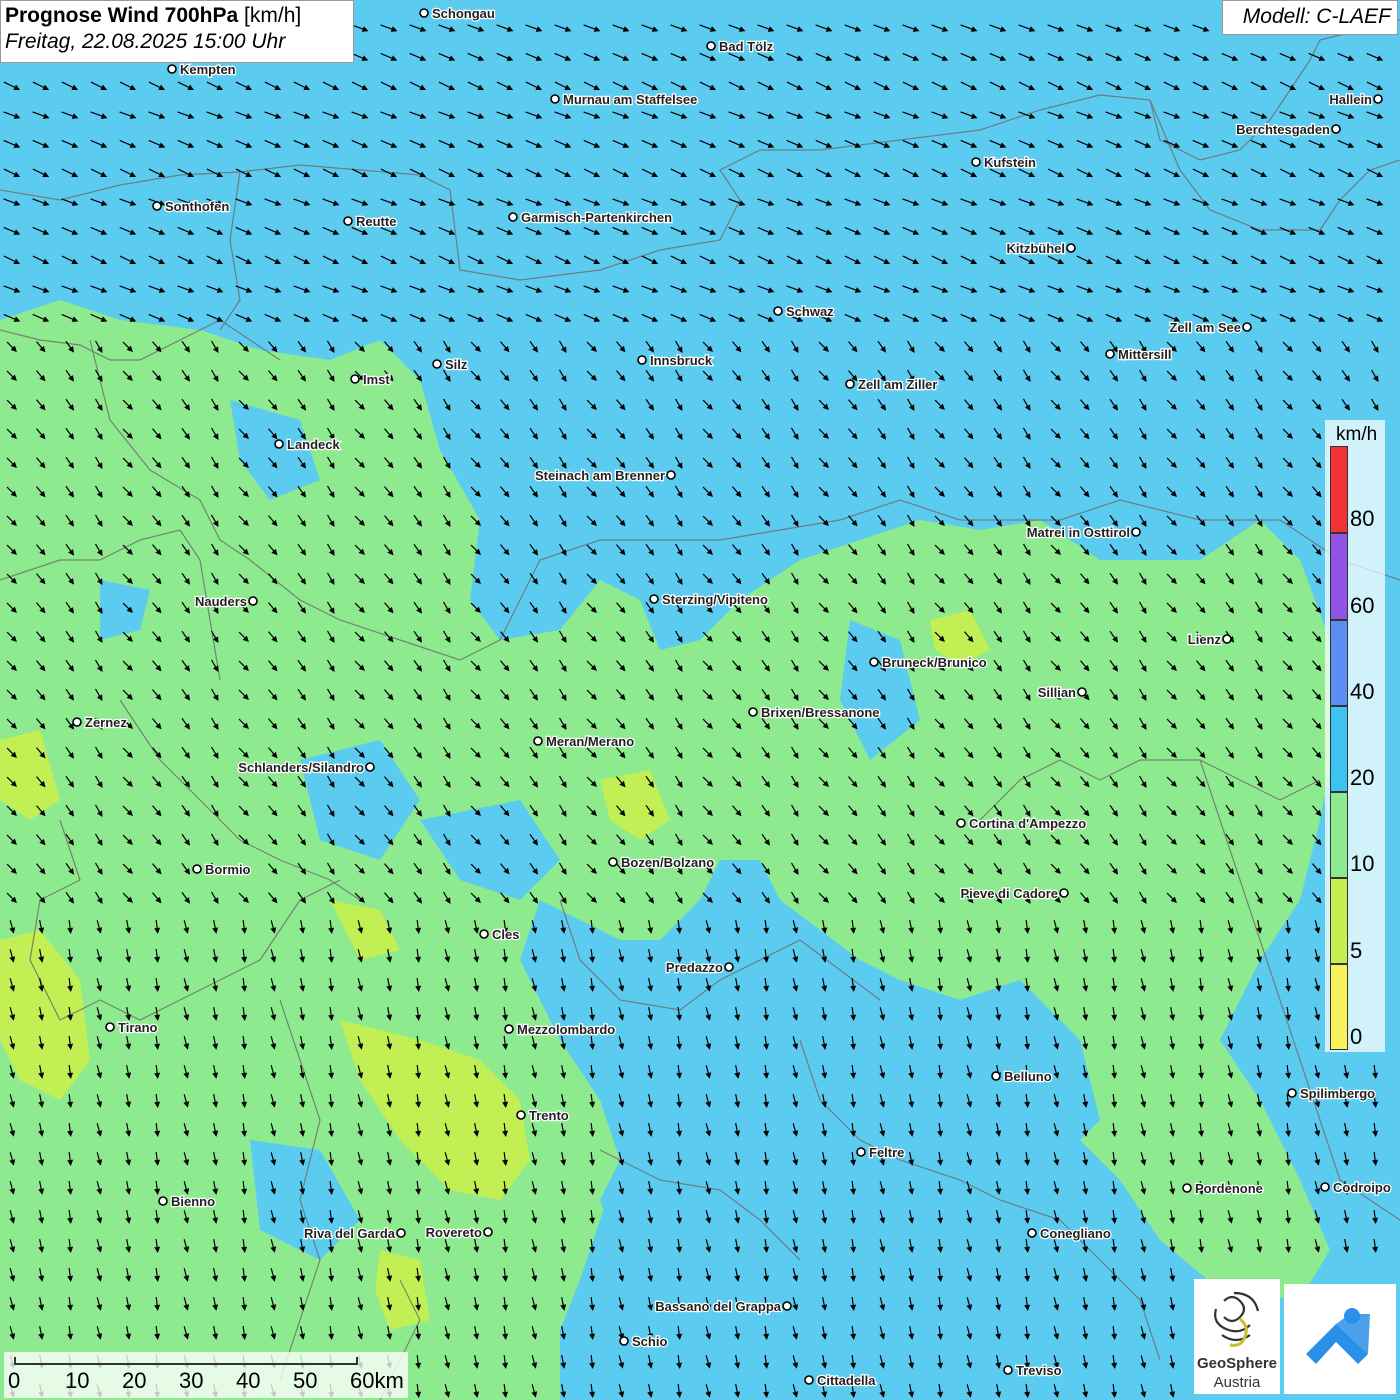  What do you see at coordinates (77, 1380) in the screenshot?
I see `scale-label-1: 10` at bounding box center [77, 1380].